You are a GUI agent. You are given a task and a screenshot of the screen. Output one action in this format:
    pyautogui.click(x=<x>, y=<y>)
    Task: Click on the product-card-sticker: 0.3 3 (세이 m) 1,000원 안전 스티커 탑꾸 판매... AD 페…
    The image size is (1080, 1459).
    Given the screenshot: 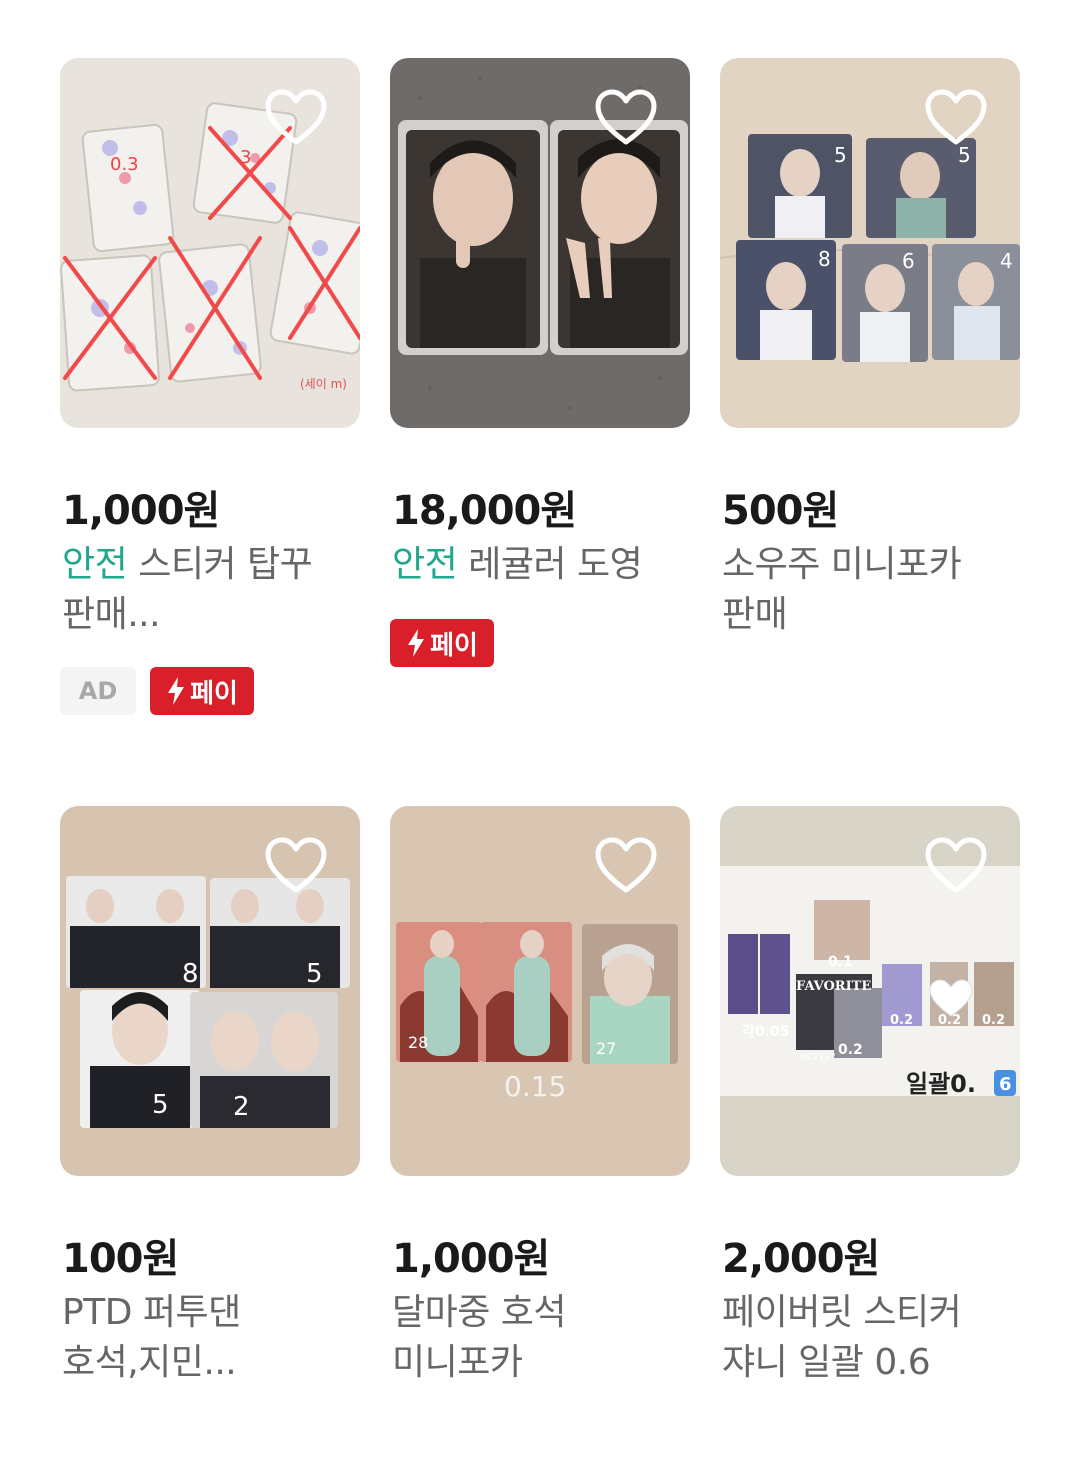 What is the action you would take?
    pyautogui.click(x=210, y=386)
    